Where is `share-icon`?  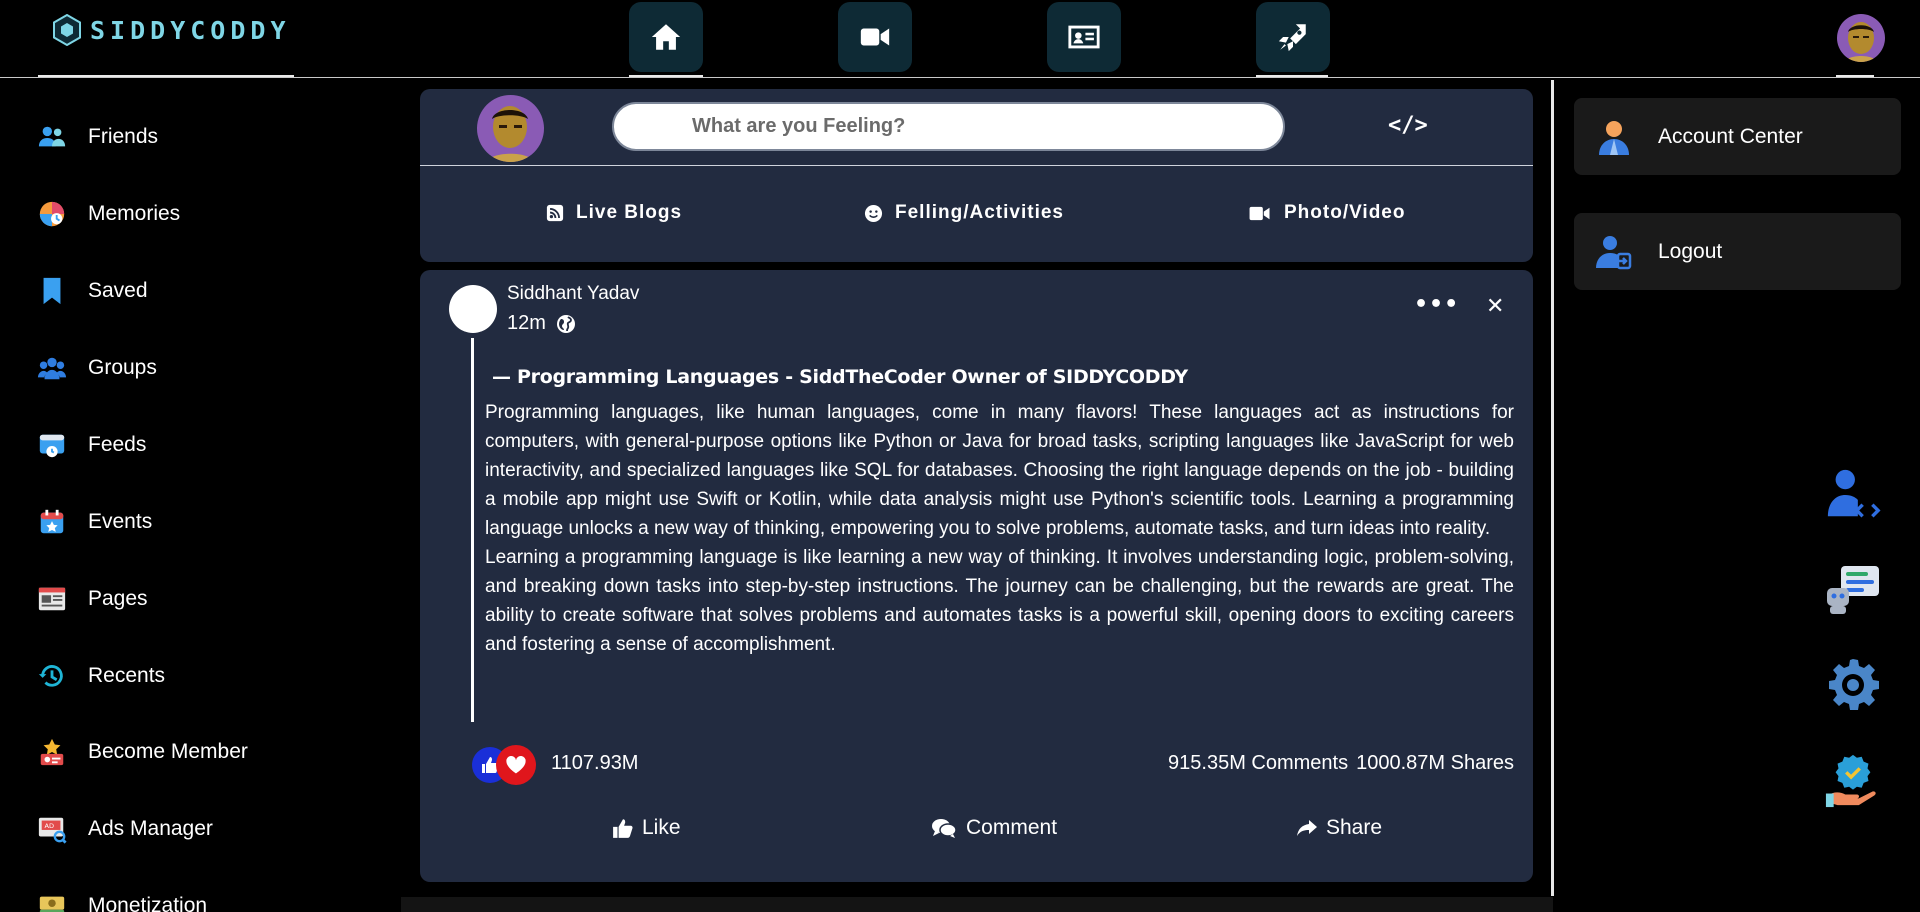
share-icon is located at coordinates (1307, 828).